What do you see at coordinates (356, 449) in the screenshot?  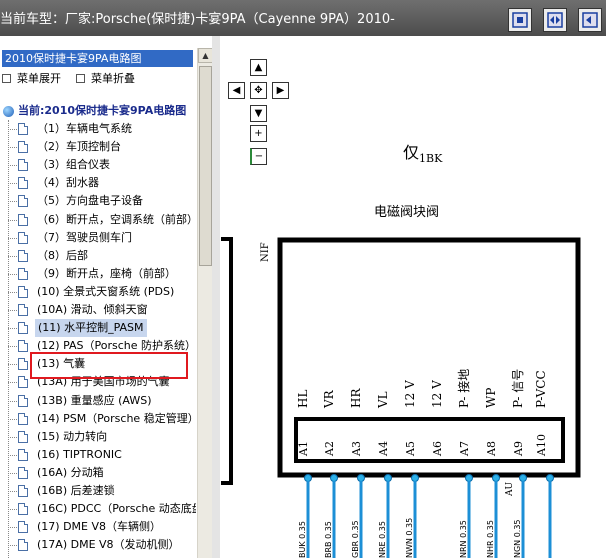 I see `pin-label: A3` at bounding box center [356, 449].